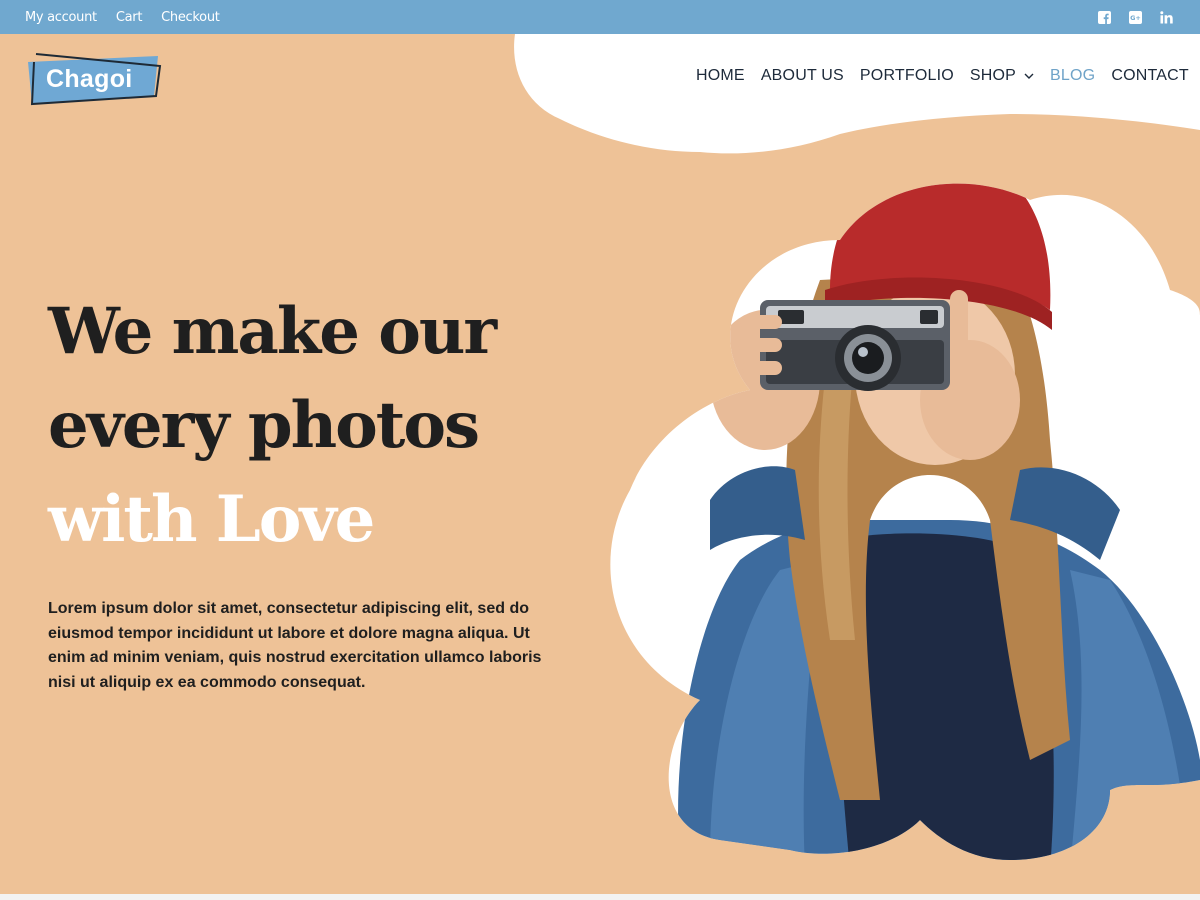 This screenshot has height=900, width=1200. What do you see at coordinates (720, 76) in the screenshot?
I see `nav-home: HOME` at bounding box center [720, 76].